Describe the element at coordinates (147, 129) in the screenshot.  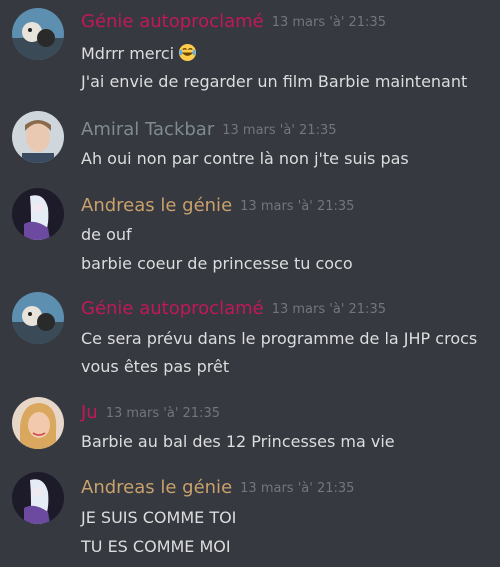
I see `author-label: Amiral Tackbar` at that location.